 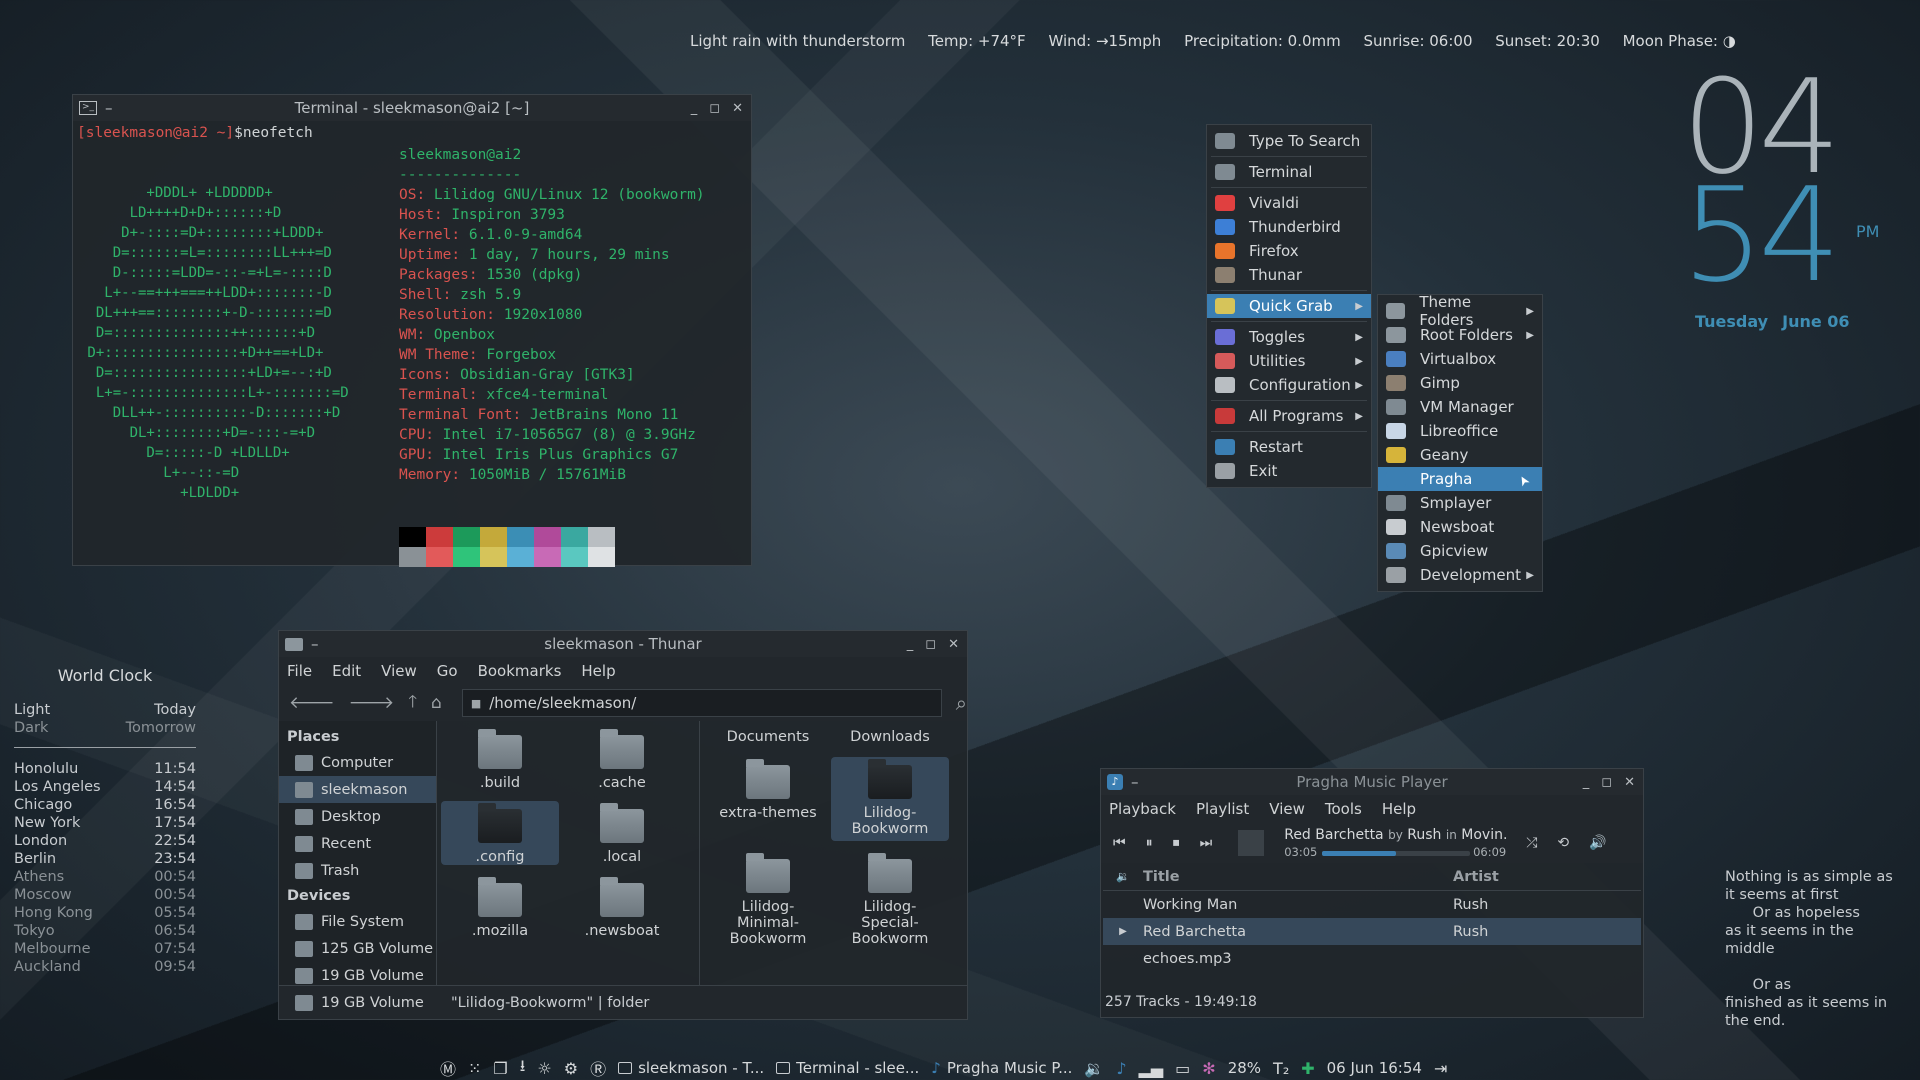 What do you see at coordinates (1476, 877) in the screenshot?
I see `column-artist: Artist` at bounding box center [1476, 877].